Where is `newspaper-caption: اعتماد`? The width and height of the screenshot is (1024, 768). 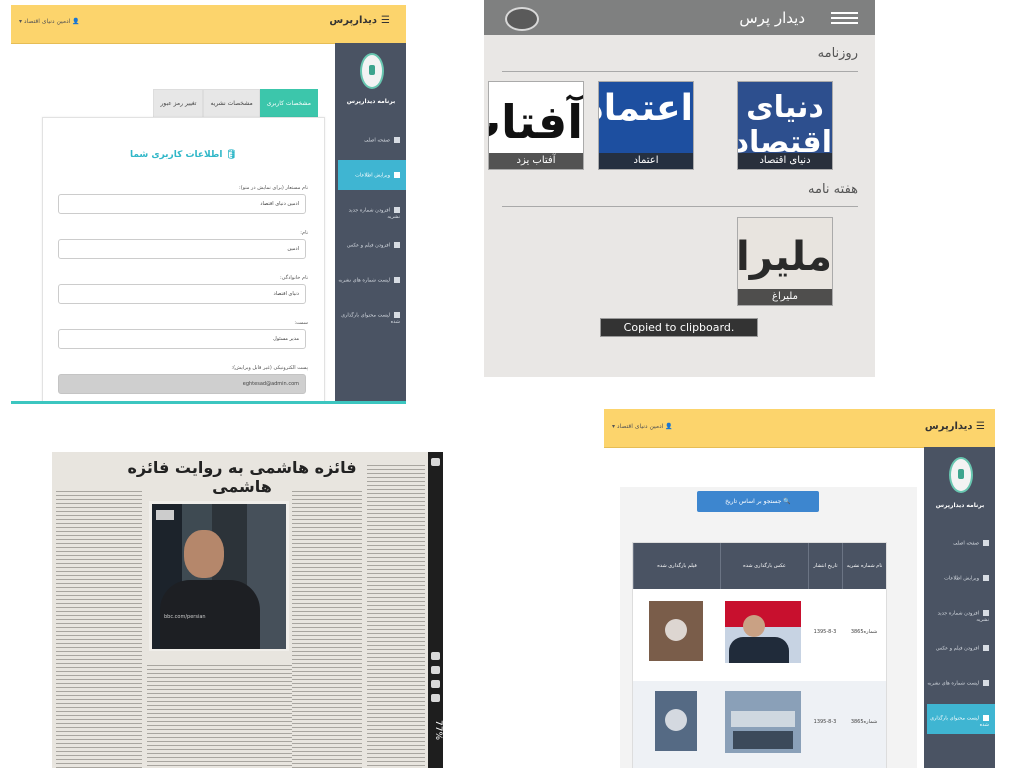 newspaper-caption: اعتماد is located at coordinates (646, 161).